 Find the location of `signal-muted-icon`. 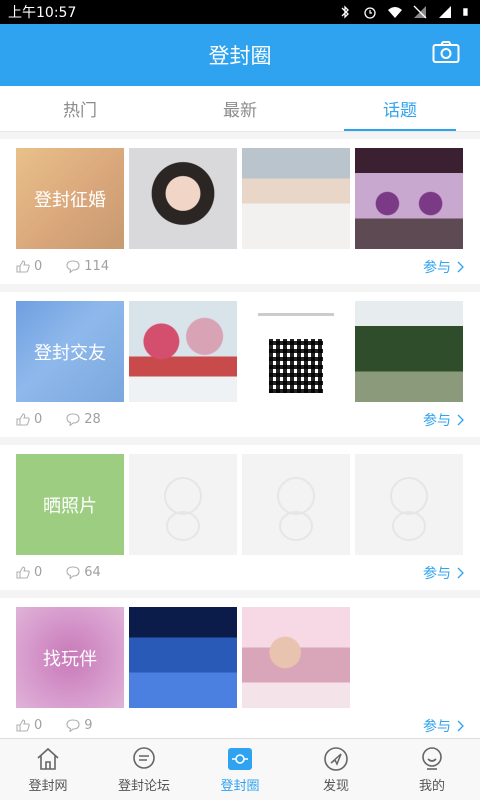

signal-muted-icon is located at coordinates (420, 12).